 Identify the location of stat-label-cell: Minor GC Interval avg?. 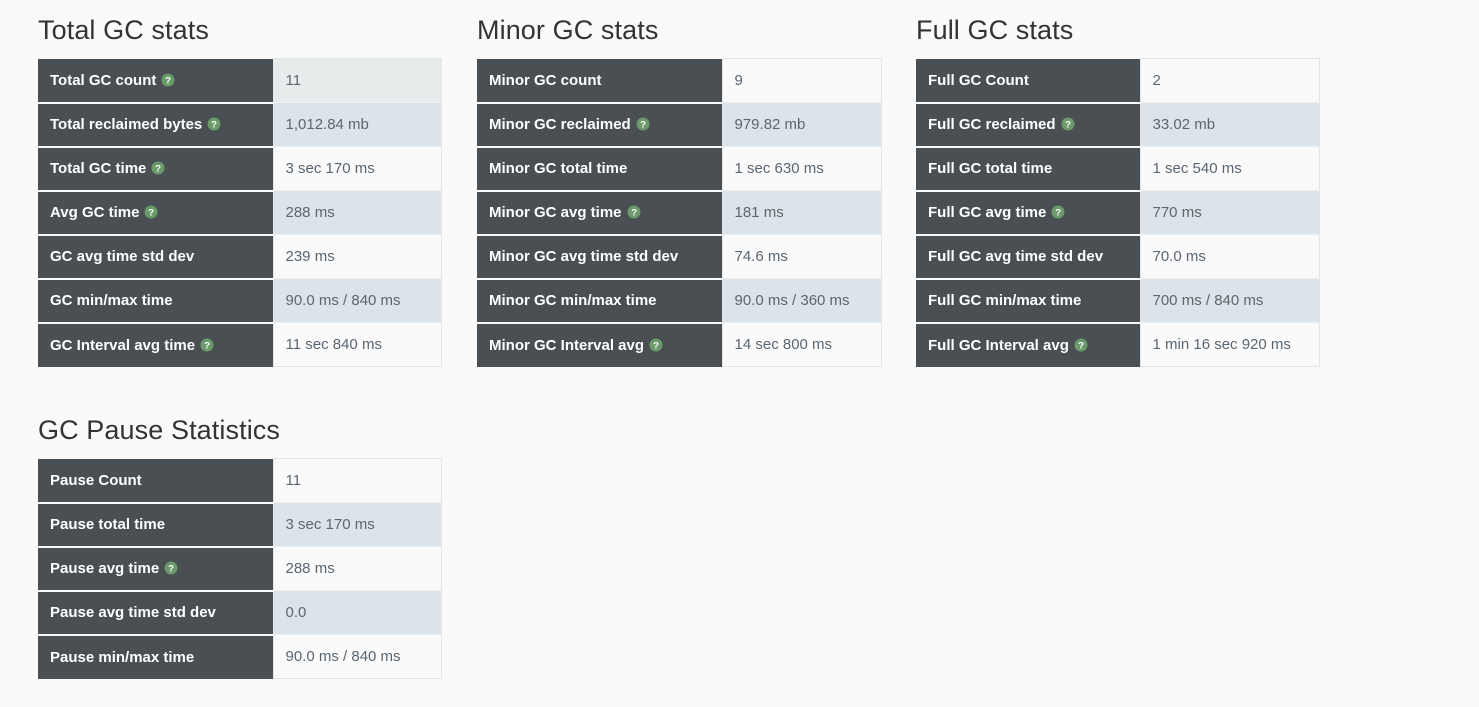
(599, 344).